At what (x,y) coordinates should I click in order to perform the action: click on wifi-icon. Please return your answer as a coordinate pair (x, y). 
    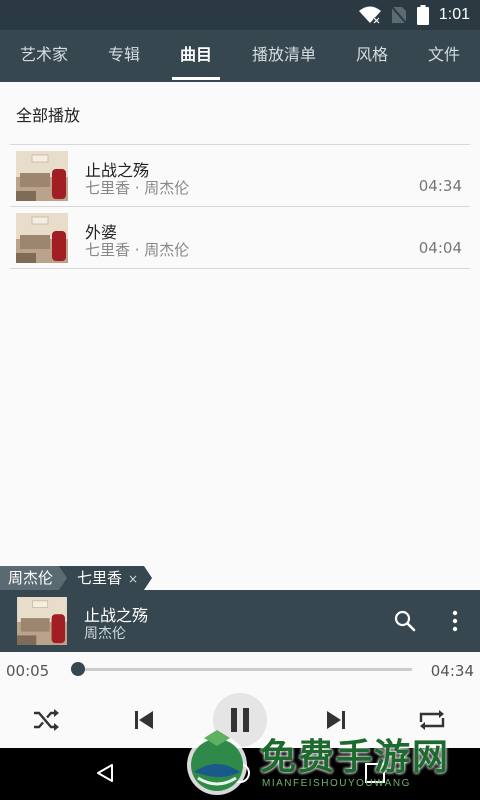
    Looking at the image, I should click on (369, 15).